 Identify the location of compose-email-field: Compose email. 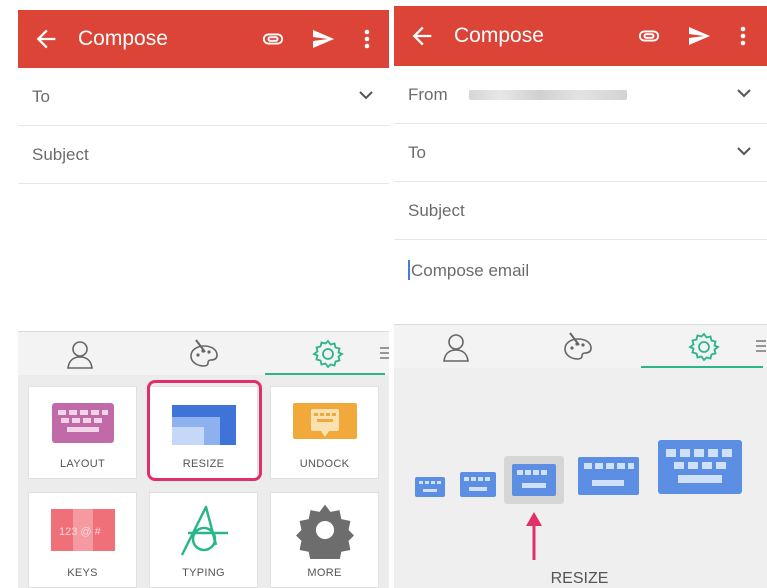
(468, 270).